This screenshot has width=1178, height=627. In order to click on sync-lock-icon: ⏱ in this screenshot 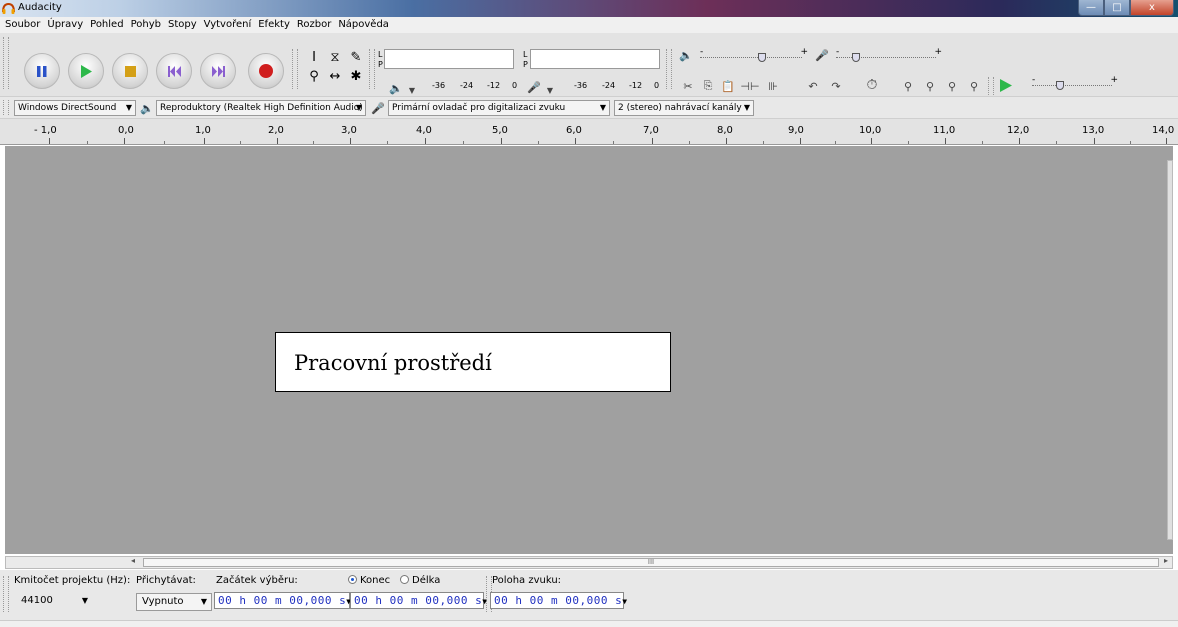, I will do `click(872, 85)`.